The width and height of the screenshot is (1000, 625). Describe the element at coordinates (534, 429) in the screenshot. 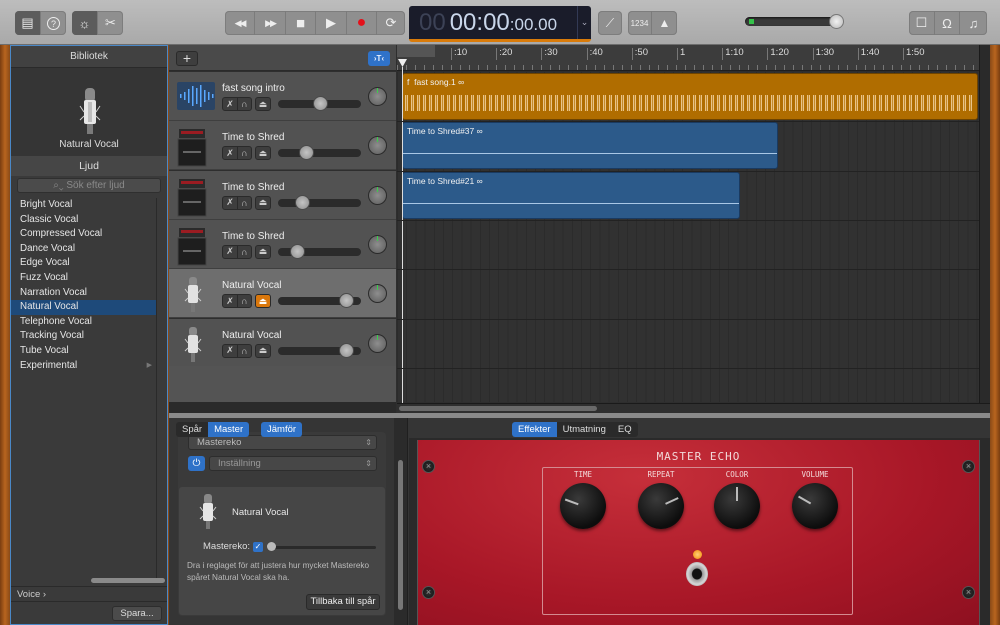

I see `tab-effects: Effekter` at that location.